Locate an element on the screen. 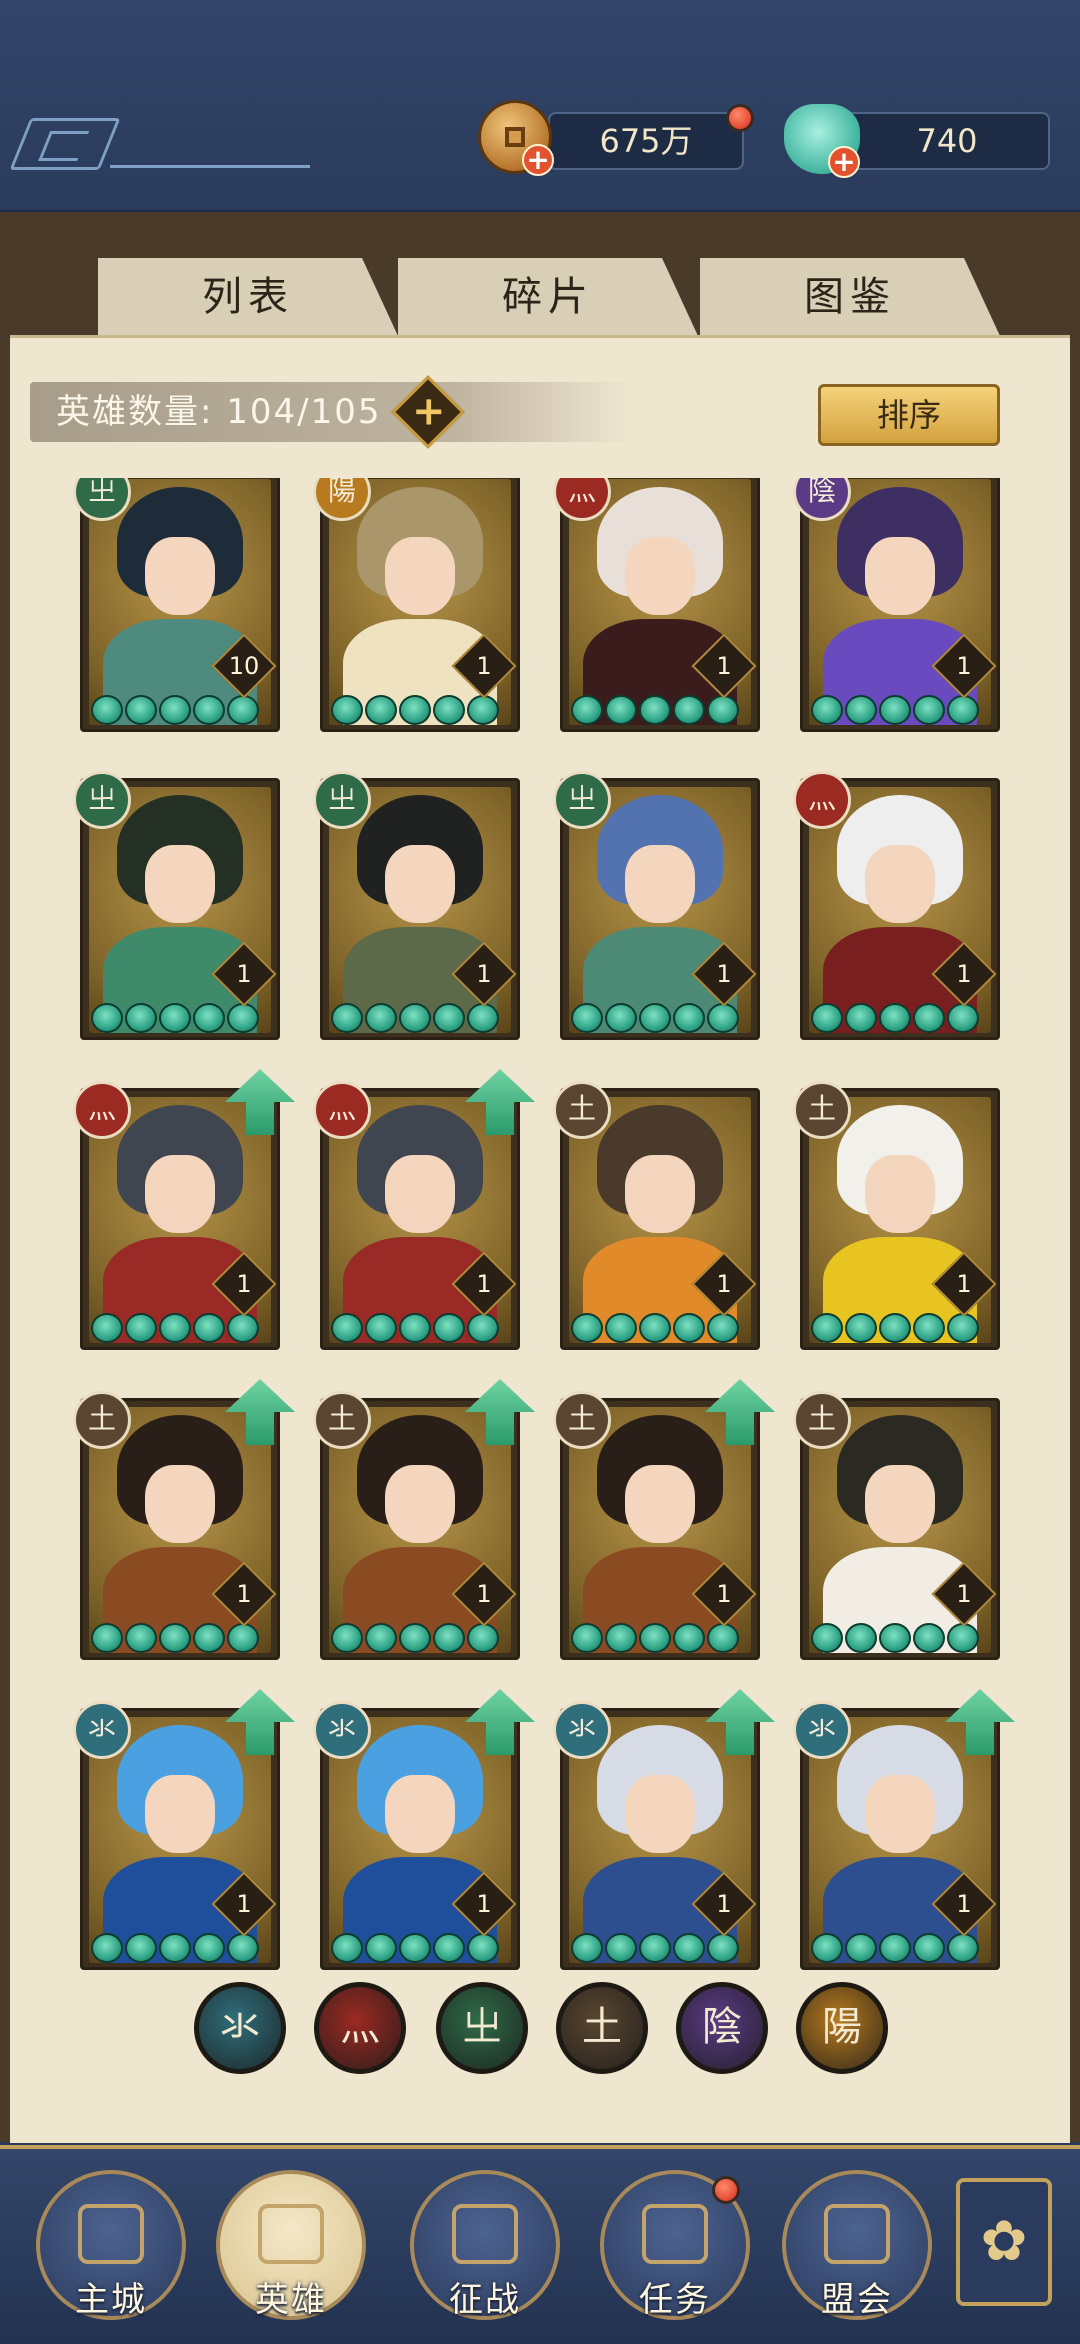  back-icon is located at coordinates (65, 144).